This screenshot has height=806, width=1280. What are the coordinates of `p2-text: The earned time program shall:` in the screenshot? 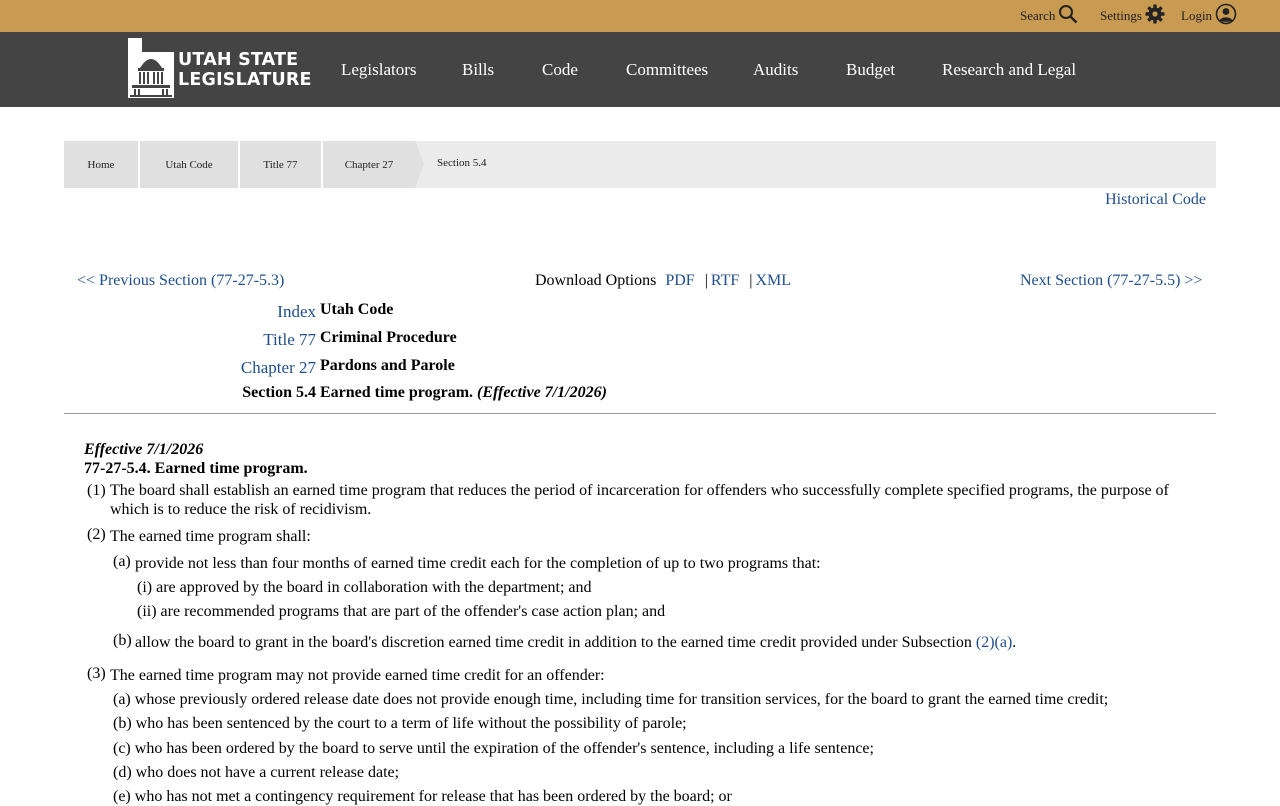 It's located at (210, 536).